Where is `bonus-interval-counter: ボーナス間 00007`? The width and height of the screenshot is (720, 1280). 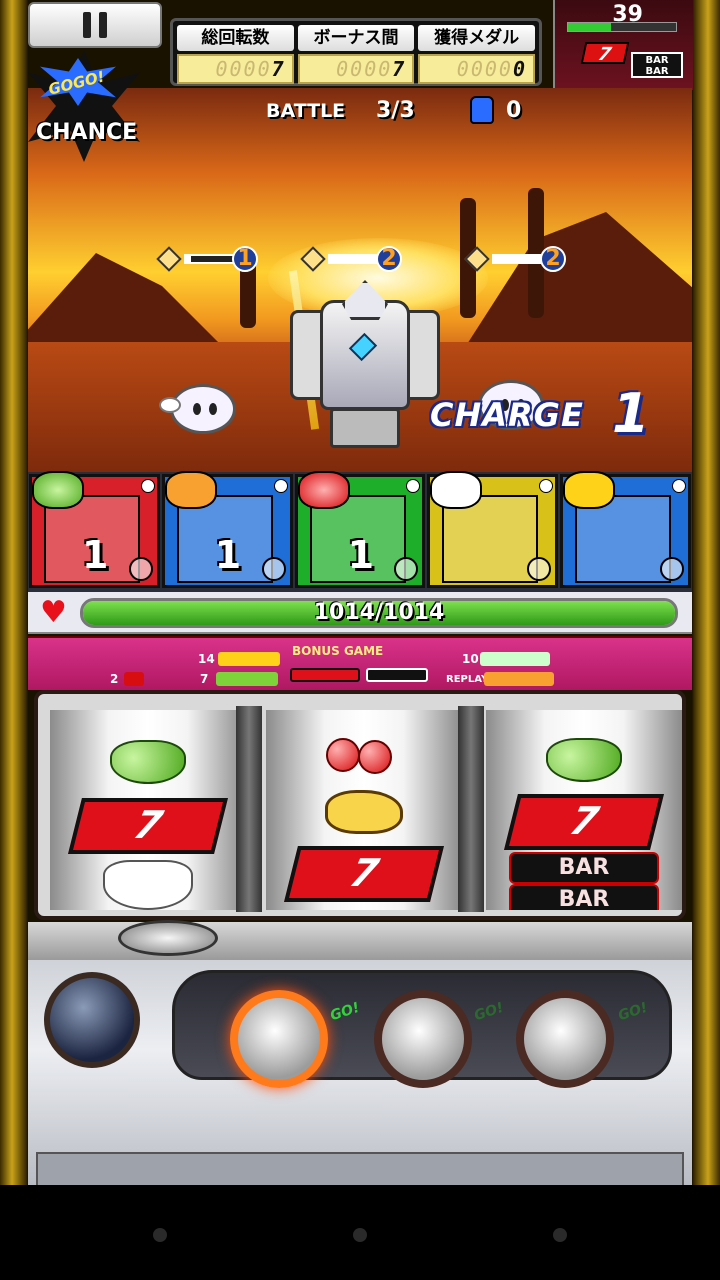
bonus-interval-counter: ボーナス間 00007 is located at coordinates (356, 54).